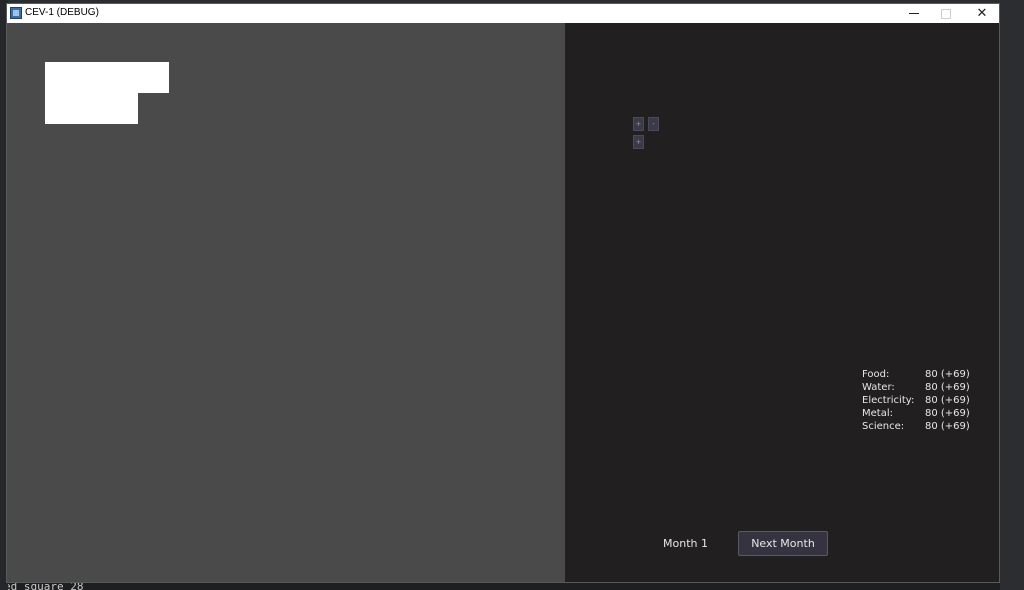  I want to click on maximize-button, so click(946, 13).